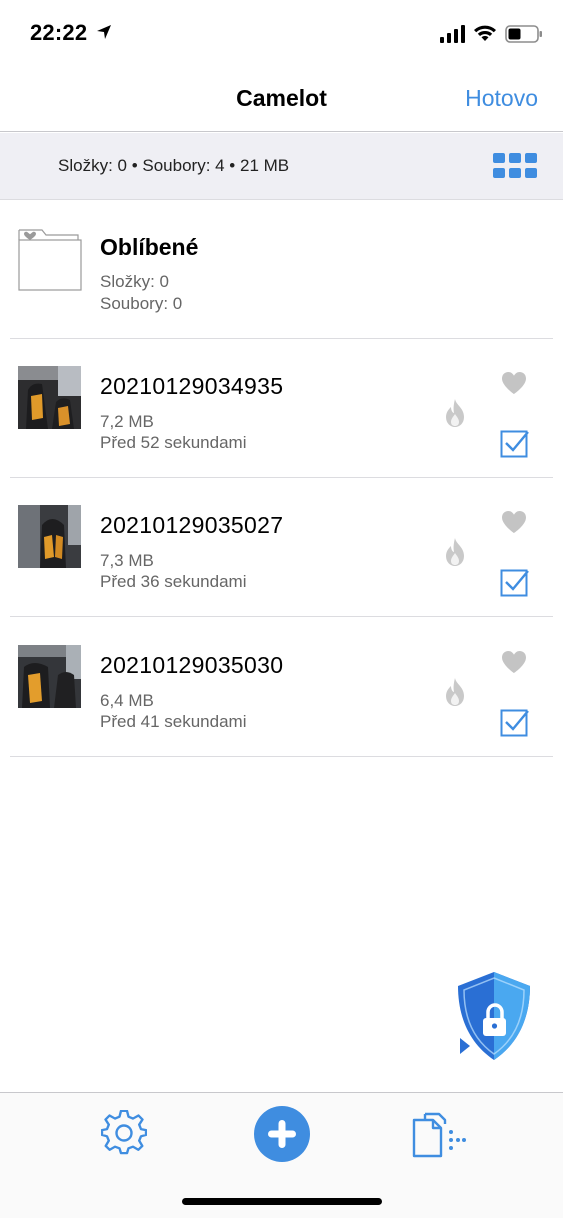 This screenshot has width=563, height=1218. I want to click on folder-heart-icon, so click(50, 260).